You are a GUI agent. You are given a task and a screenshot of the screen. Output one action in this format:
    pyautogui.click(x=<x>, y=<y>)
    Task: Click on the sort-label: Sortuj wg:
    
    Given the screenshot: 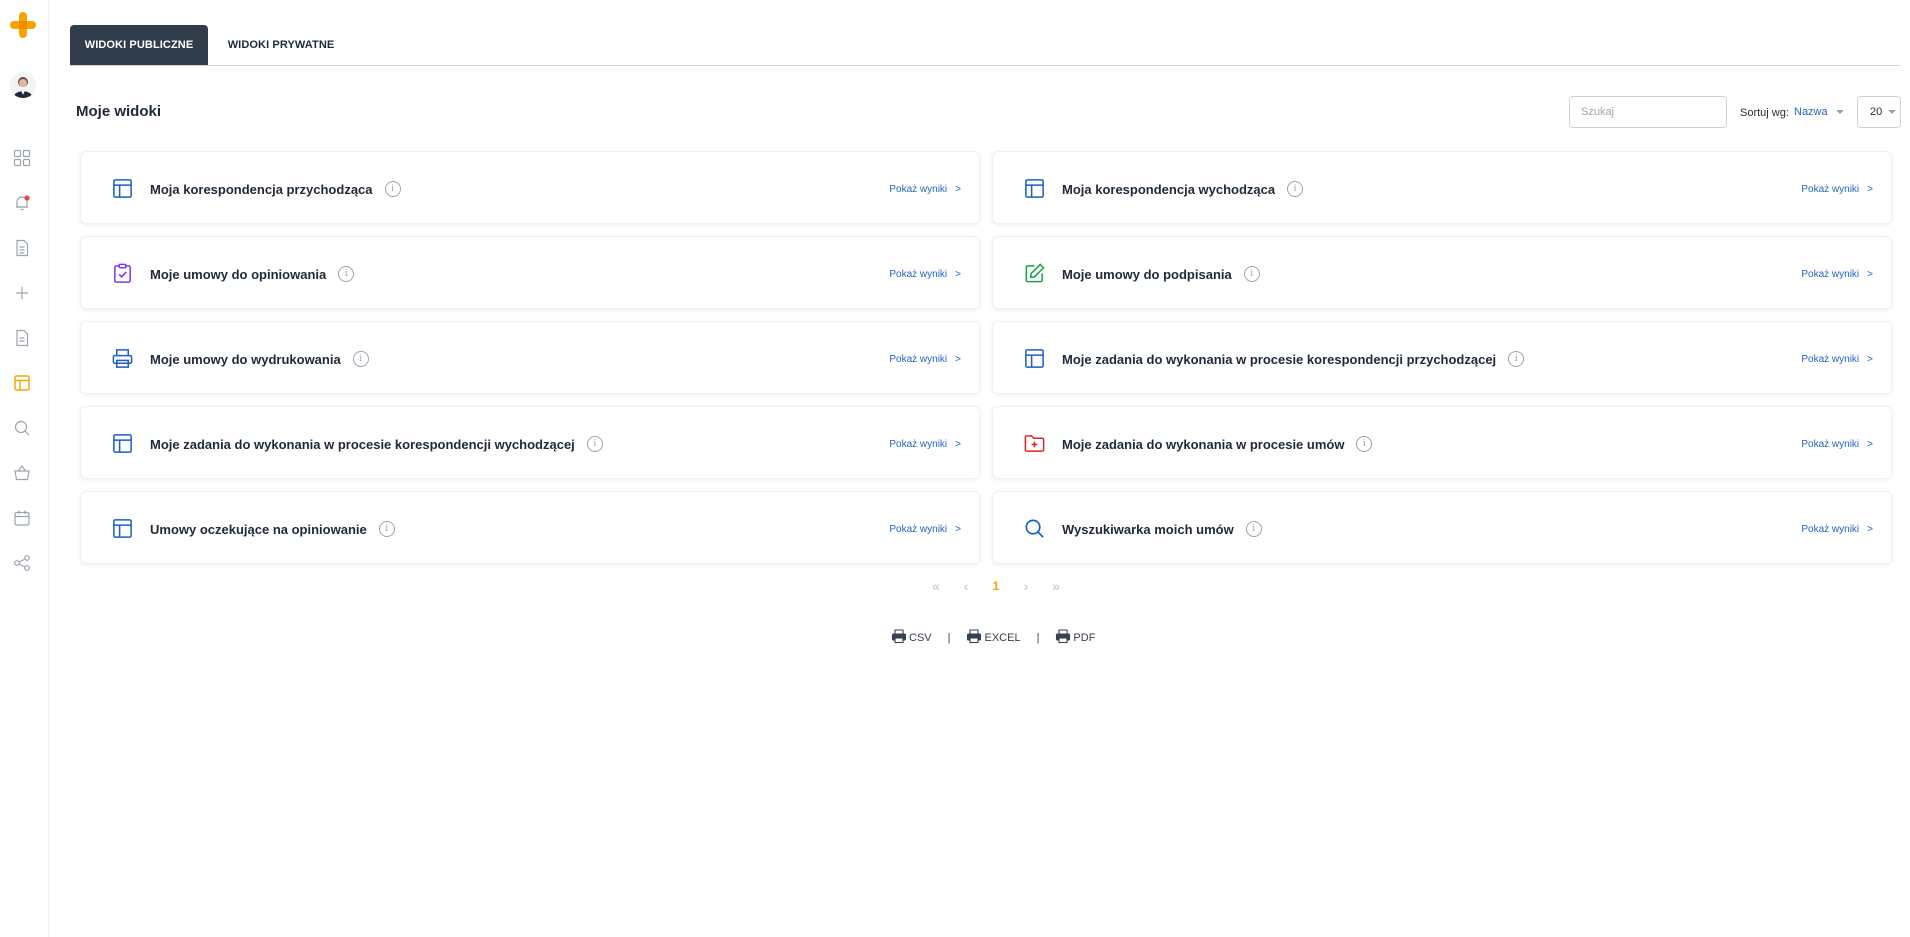 What is the action you would take?
    pyautogui.click(x=1764, y=113)
    